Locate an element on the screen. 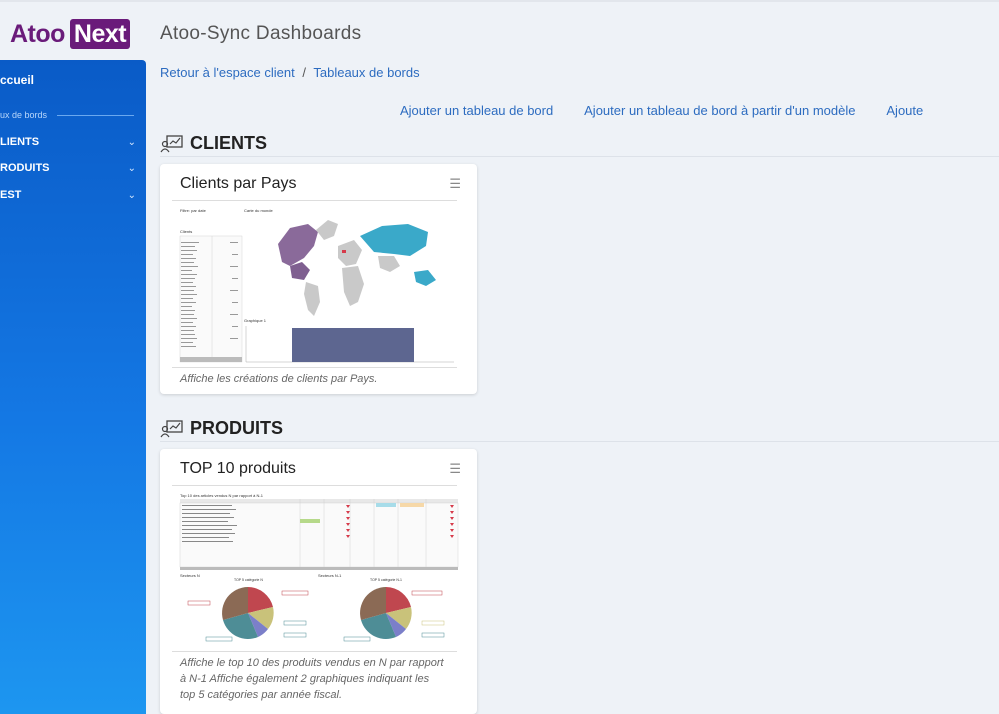 The width and height of the screenshot is (999, 714). add-dashboard-link: Ajouter un tableau de bord is located at coordinates (476, 110).